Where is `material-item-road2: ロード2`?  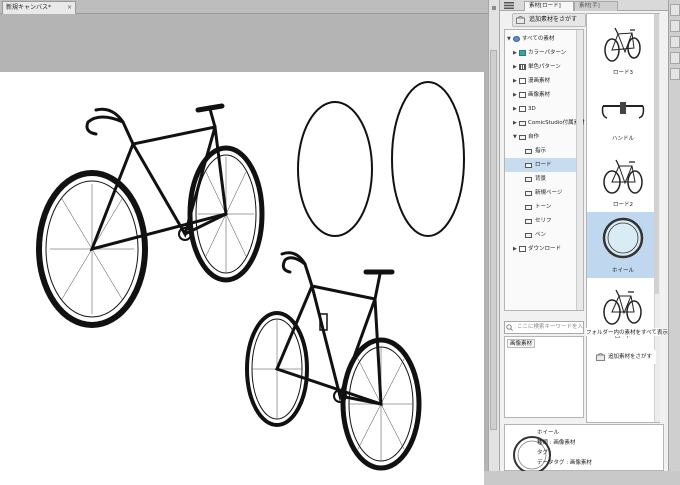 material-item-road2: ロード2 is located at coordinates (623, 179).